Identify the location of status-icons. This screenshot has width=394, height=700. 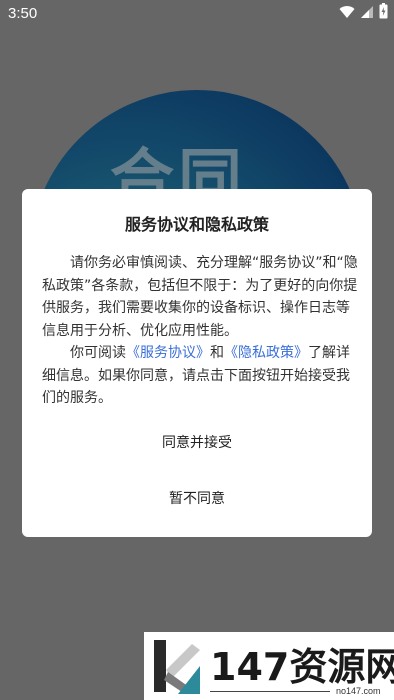
(363, 13).